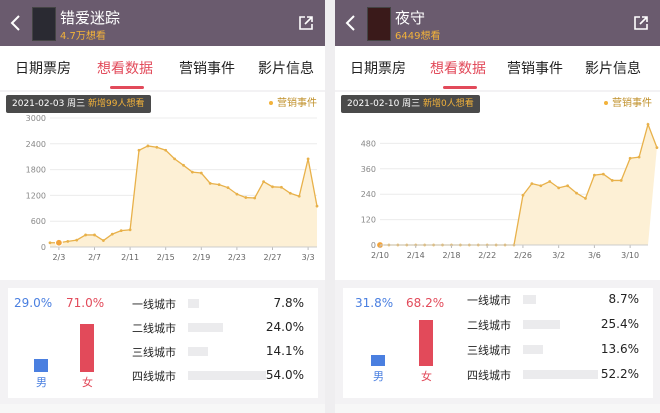 This screenshot has width=660, height=413. Describe the element at coordinates (154, 376) in the screenshot. I see `city-tier-name: 四线城市` at that location.